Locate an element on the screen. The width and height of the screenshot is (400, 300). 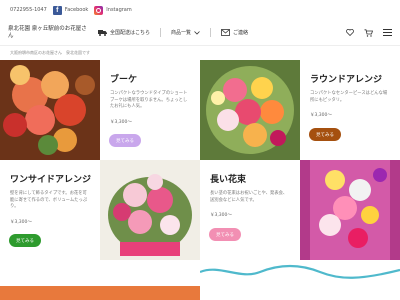
nav-contact: ご連絡 is located at coordinates (234, 32).